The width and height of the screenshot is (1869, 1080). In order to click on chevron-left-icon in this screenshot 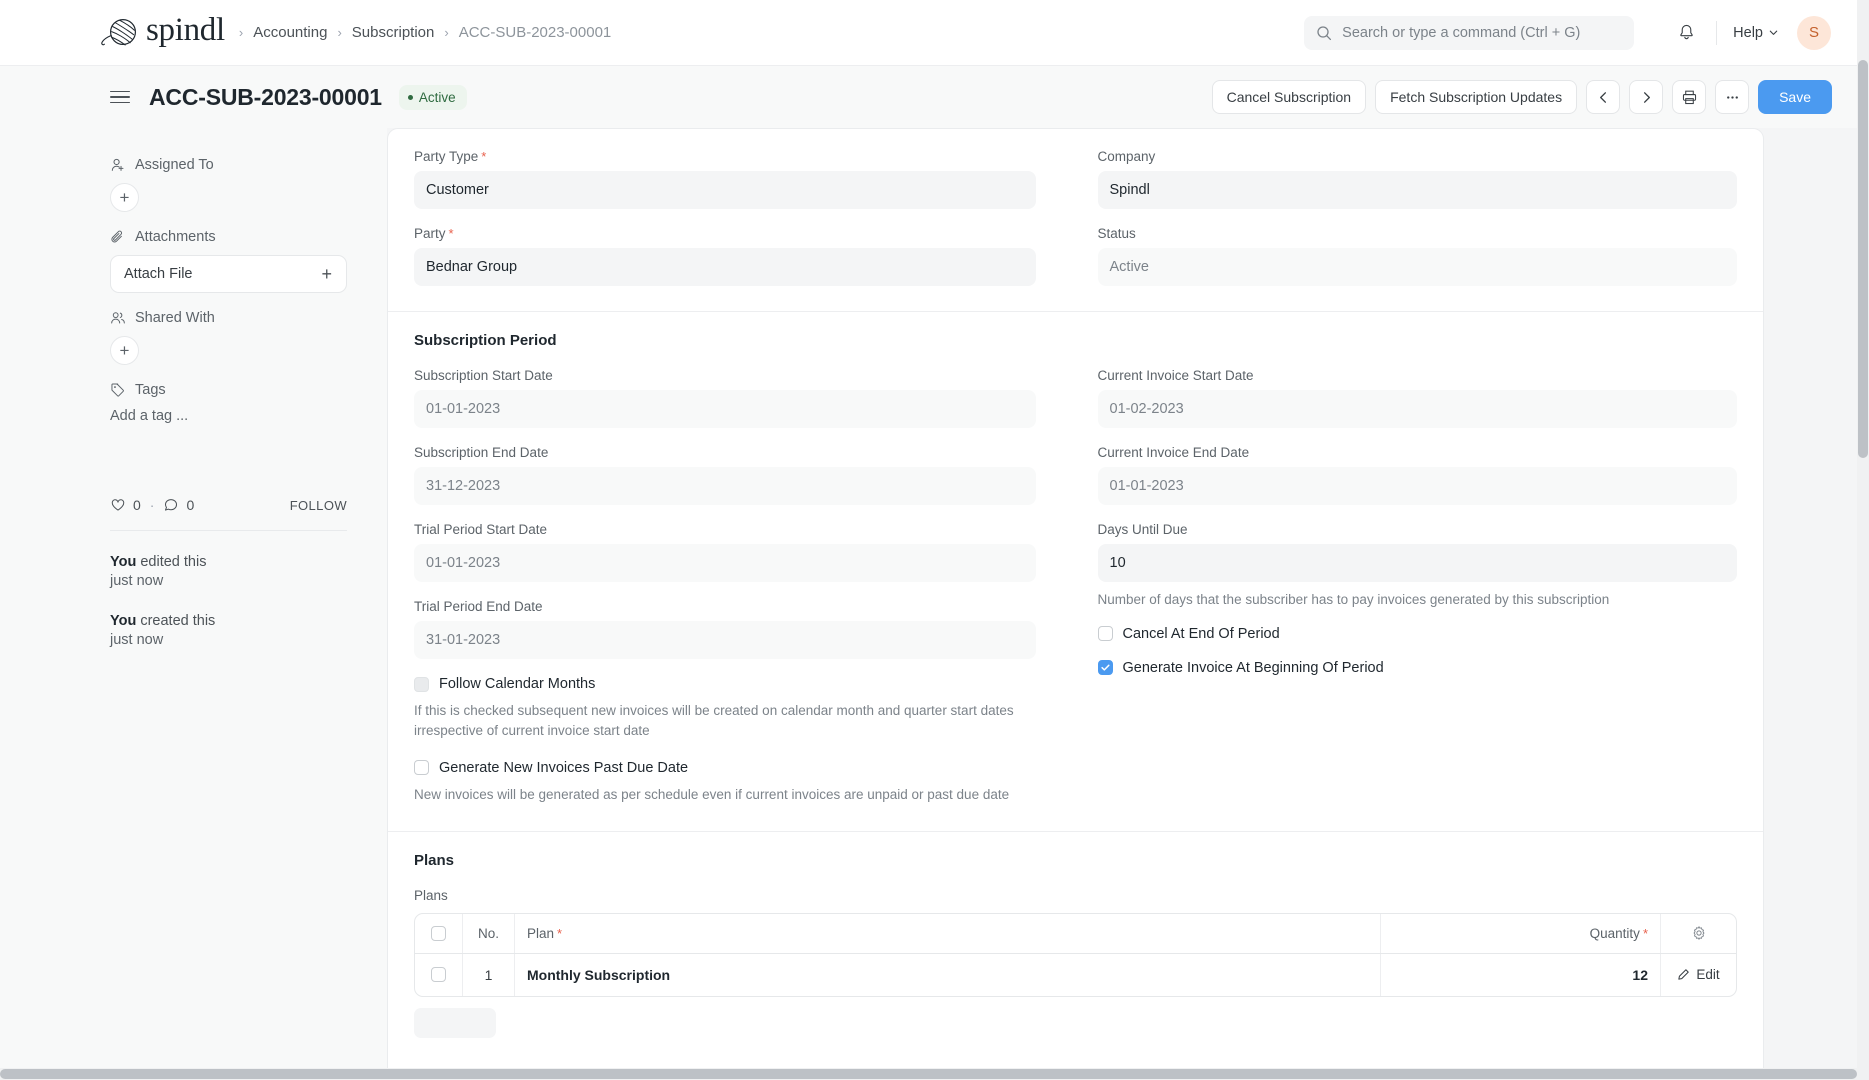, I will do `click(1603, 97)`.